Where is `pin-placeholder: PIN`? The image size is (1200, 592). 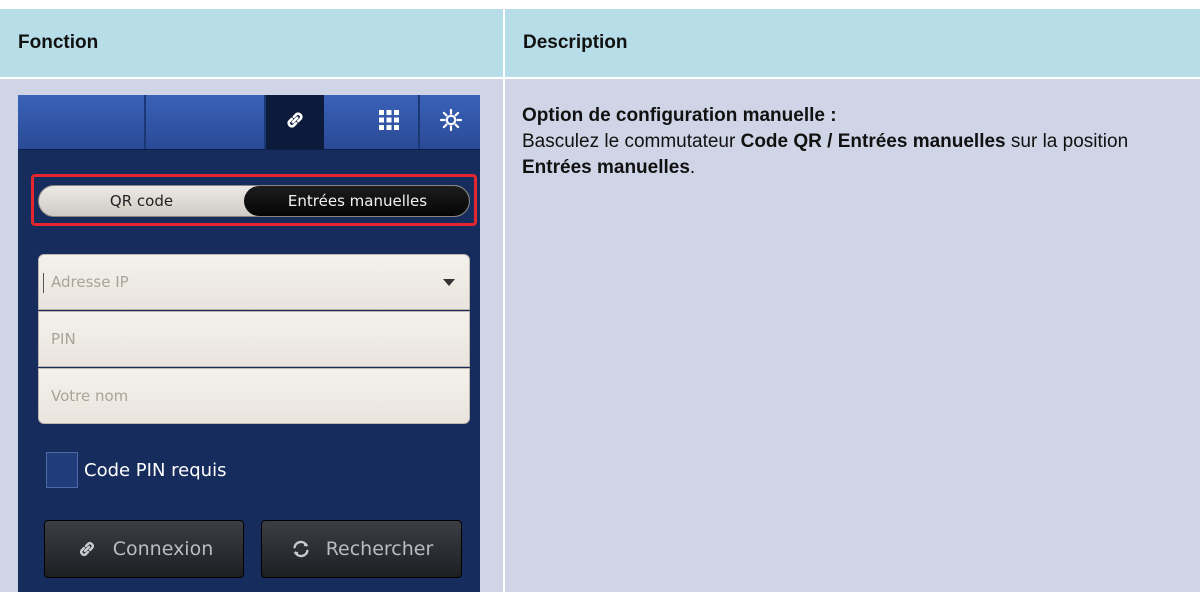
pin-placeholder: PIN is located at coordinates (63, 339).